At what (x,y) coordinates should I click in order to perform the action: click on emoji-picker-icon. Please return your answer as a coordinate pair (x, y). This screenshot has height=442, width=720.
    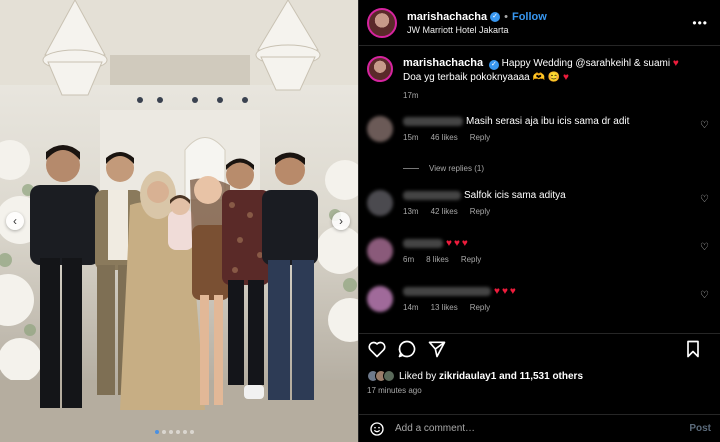
    Looking at the image, I should click on (377, 429).